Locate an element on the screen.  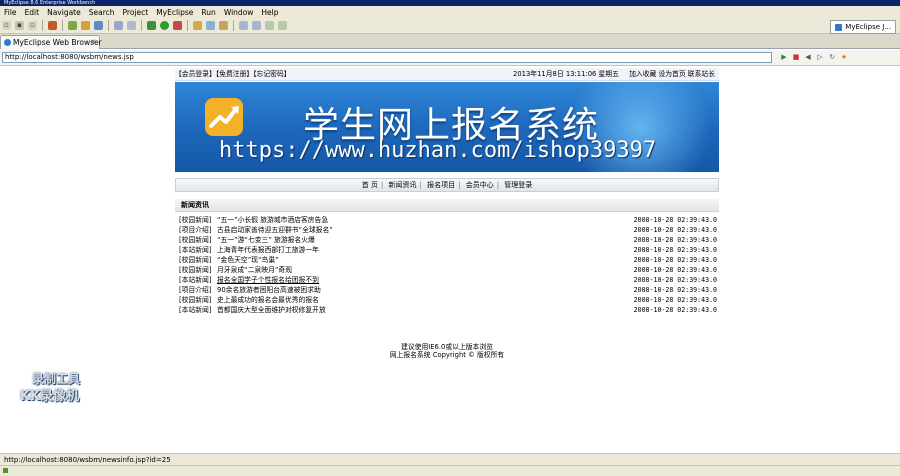
menu-edit: Edit is located at coordinates (32, 12).